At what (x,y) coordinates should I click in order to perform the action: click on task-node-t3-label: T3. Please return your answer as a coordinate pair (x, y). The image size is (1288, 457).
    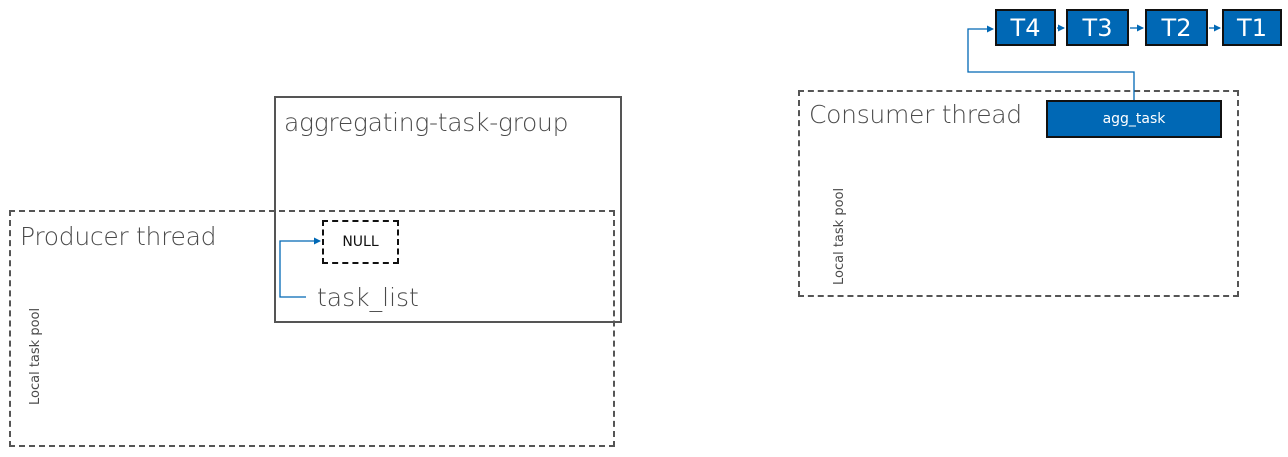
    Looking at the image, I should click on (1097, 27).